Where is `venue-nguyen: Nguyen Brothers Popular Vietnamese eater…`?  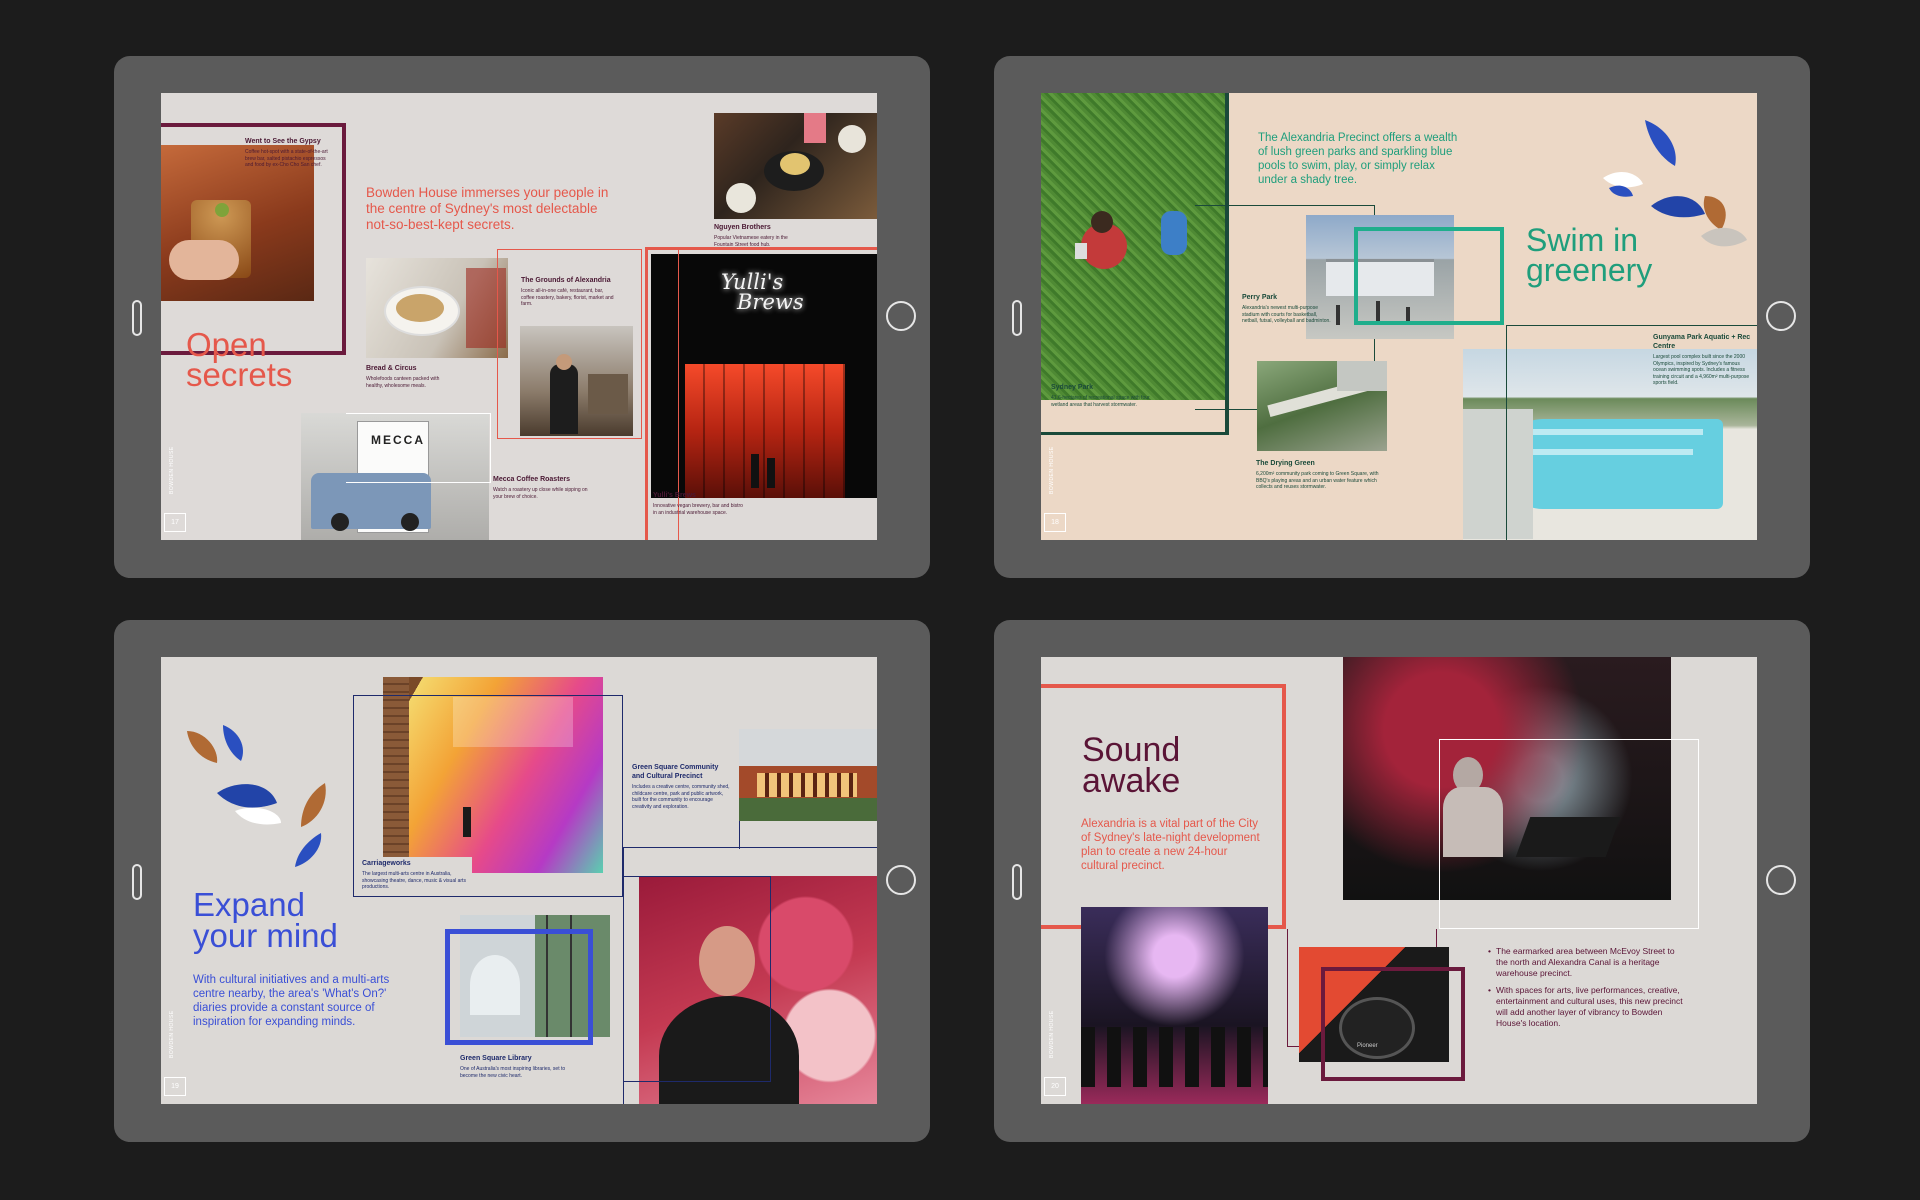 venue-nguyen: Nguyen Brothers Popular Vietnamese eater… is located at coordinates (751, 236).